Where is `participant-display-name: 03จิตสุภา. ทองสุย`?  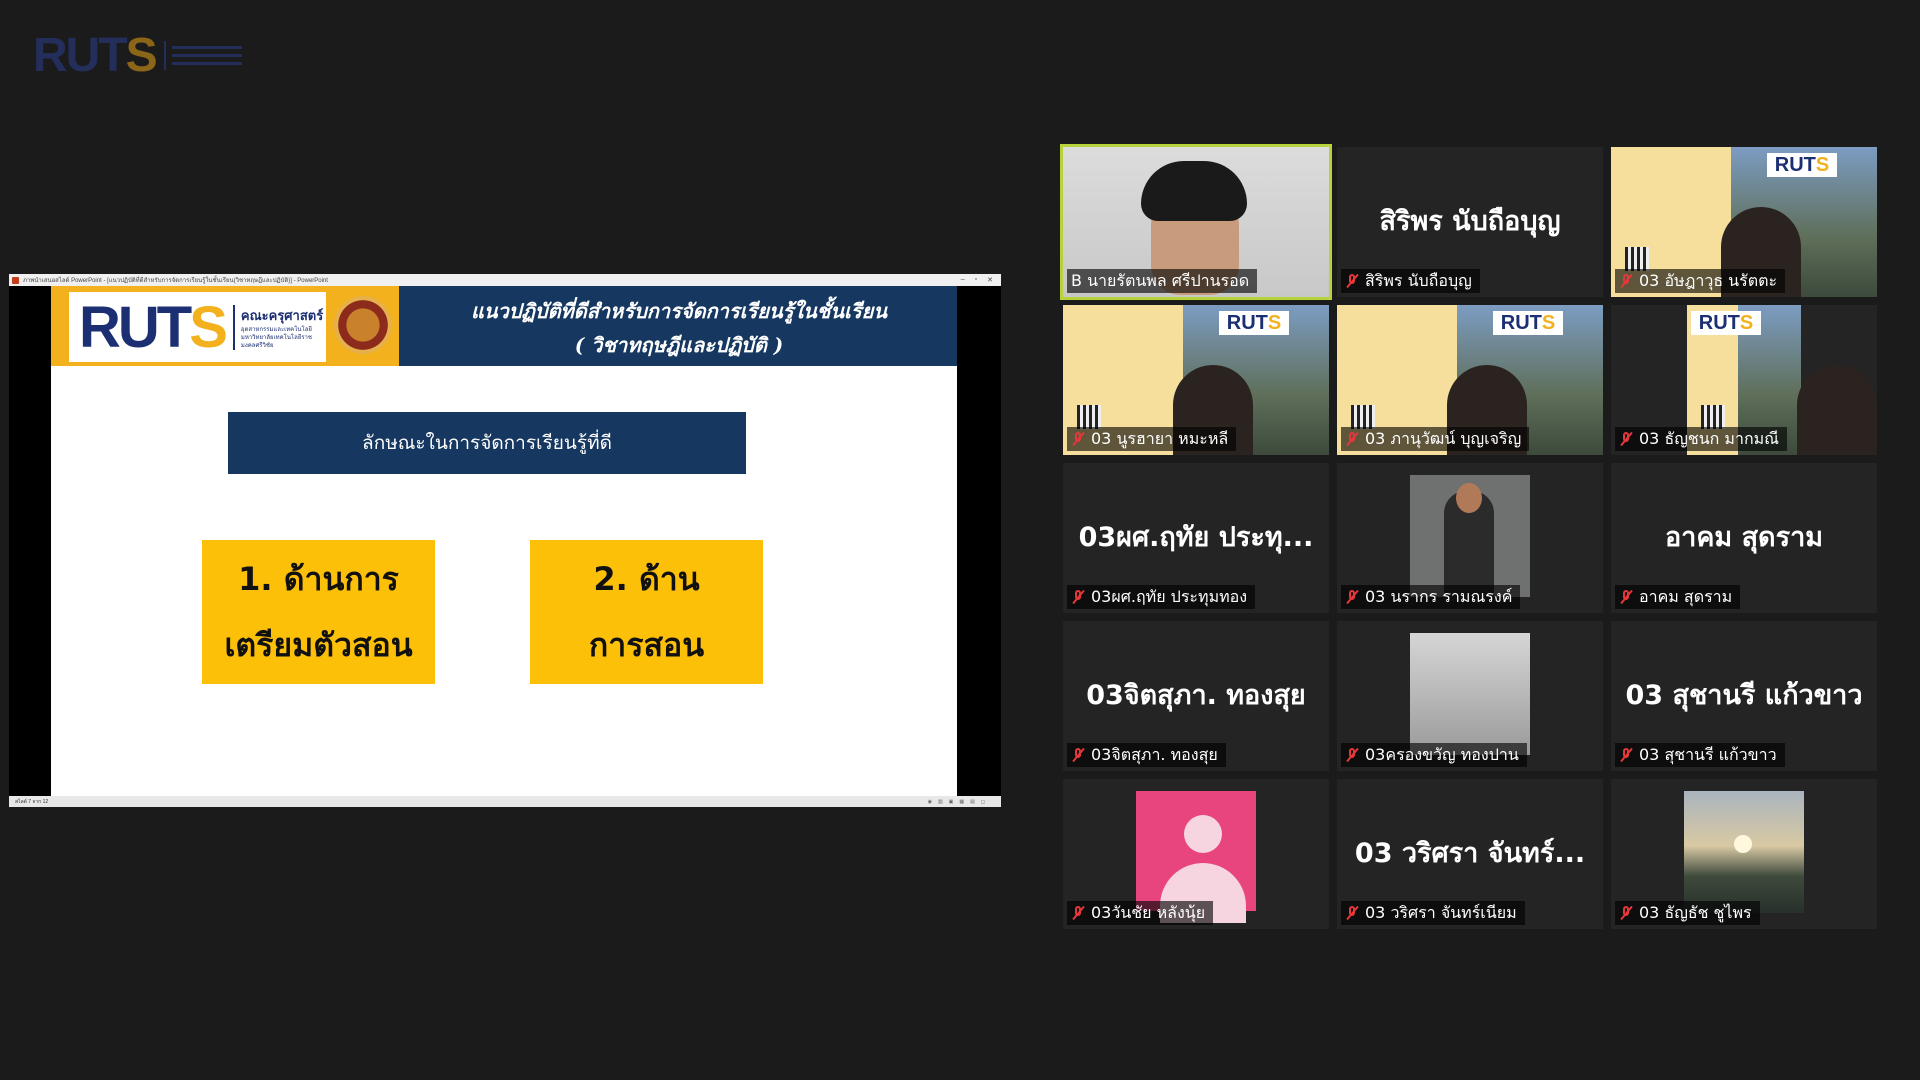 participant-display-name: 03จิตสุภา. ทองสุย is located at coordinates (1196, 695).